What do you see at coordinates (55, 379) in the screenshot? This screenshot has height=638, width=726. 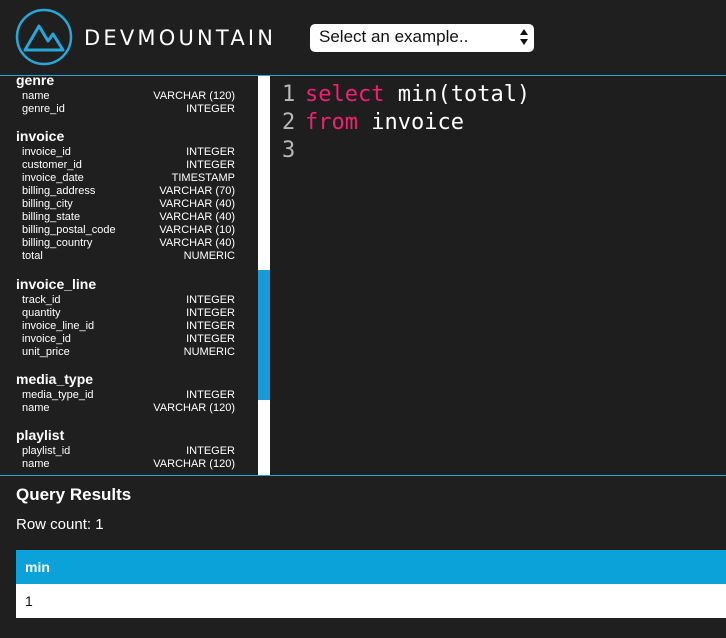 I see `table-name-media-type: media_type` at bounding box center [55, 379].